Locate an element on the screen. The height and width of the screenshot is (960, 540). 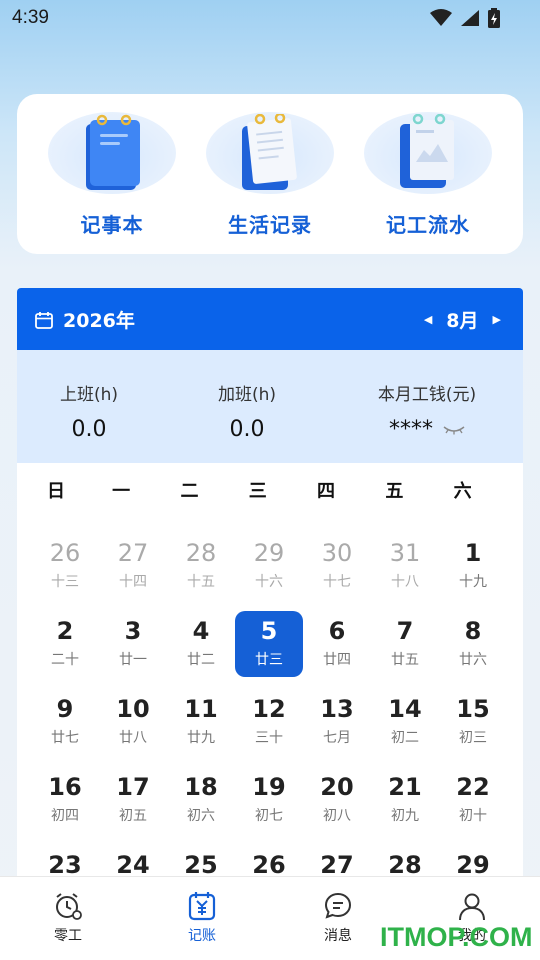
work-log-label: 记工流水 is located at coordinates (428, 225).